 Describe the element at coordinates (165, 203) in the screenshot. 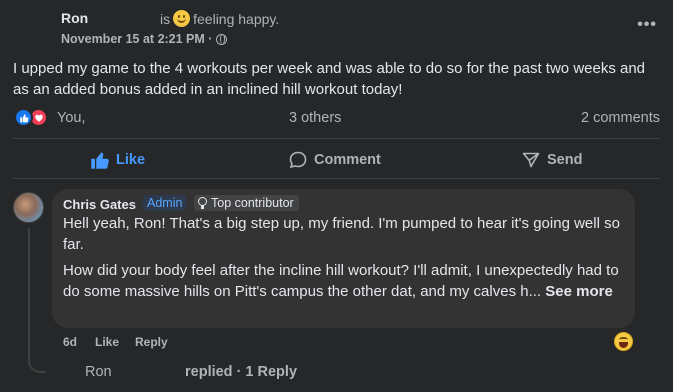

I see `admin-badge: Admin` at that location.